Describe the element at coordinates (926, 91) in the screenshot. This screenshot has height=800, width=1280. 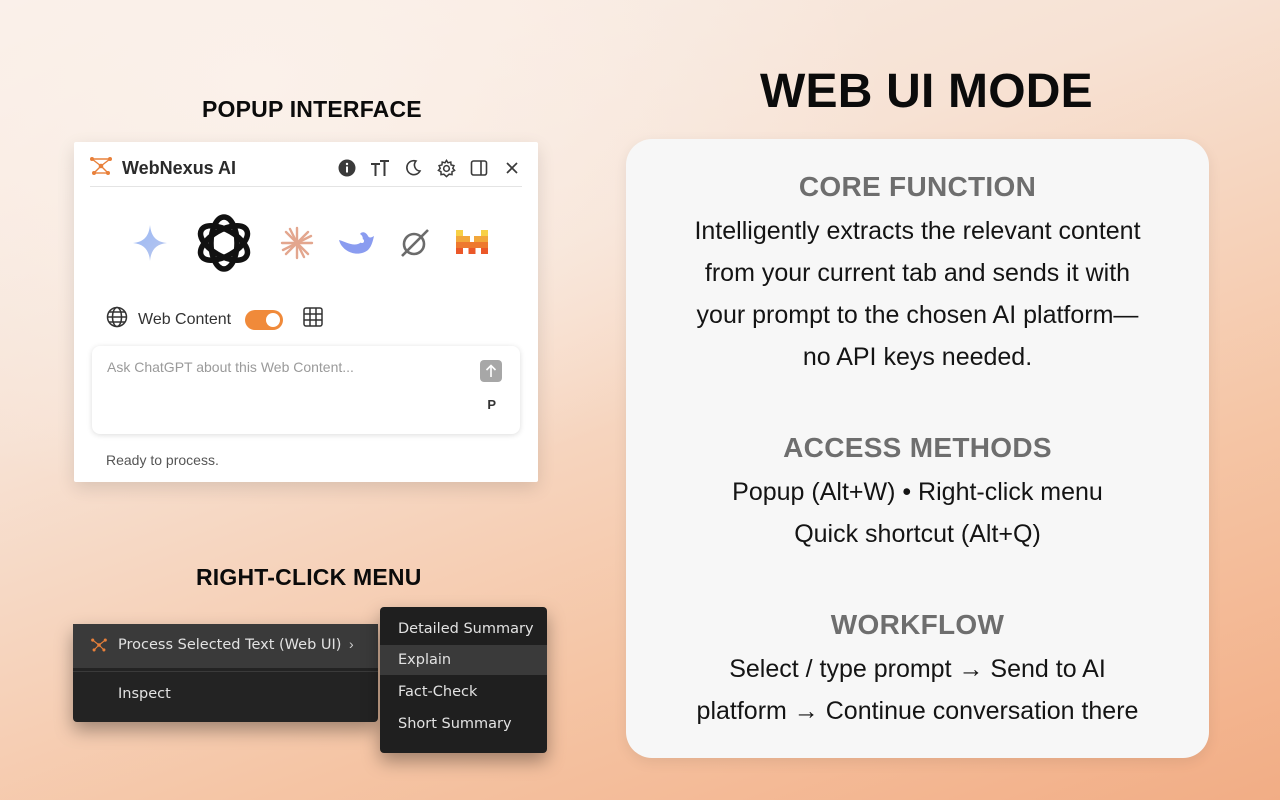
I see `web-ui-mode-title: WEB UI MODE` at that location.